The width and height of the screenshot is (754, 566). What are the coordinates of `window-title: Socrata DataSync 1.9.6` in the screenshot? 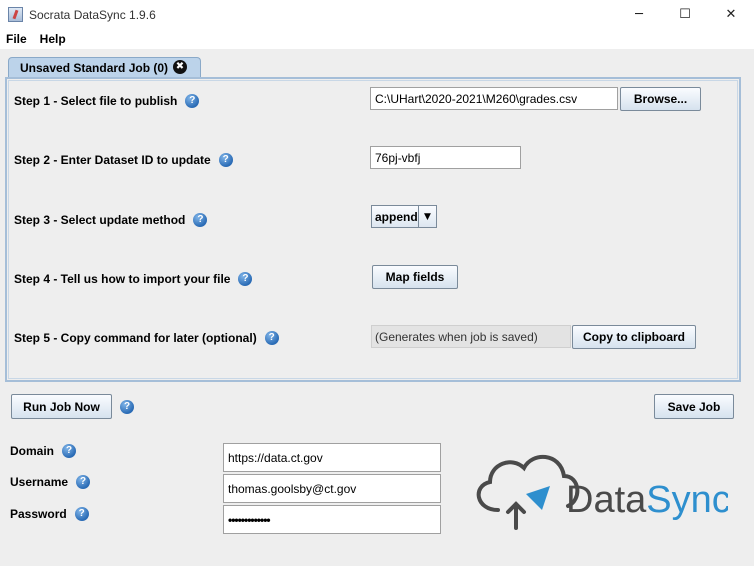 It's located at (92, 15).